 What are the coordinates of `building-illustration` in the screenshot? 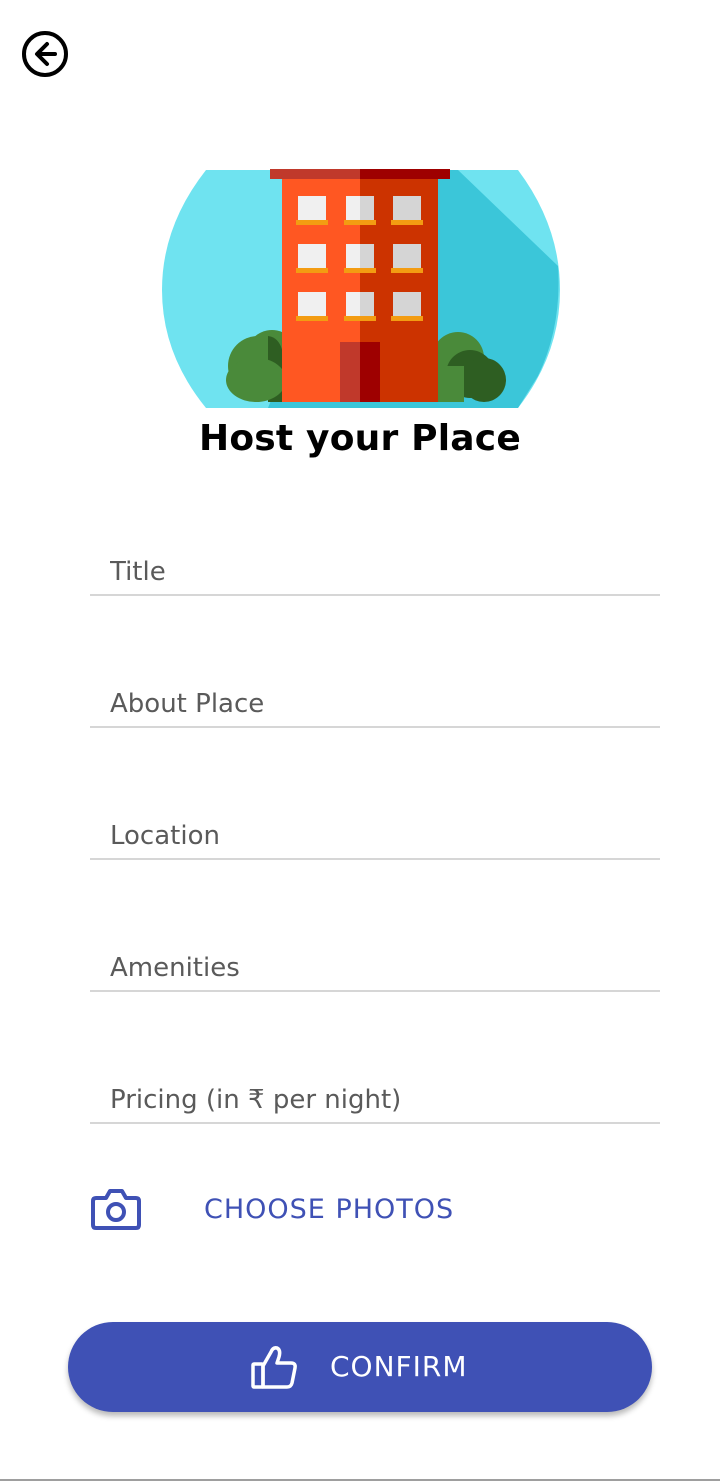 It's located at (361, 288).